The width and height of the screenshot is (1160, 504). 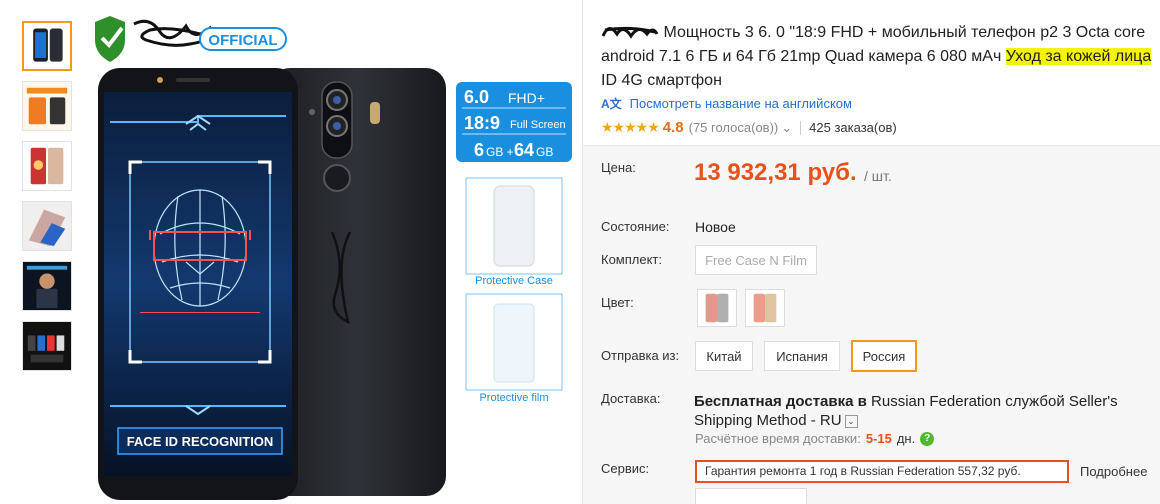 What do you see at coordinates (661, 80) in the screenshot?
I see `product-title-text-end: ID 4G смартфон` at bounding box center [661, 80].